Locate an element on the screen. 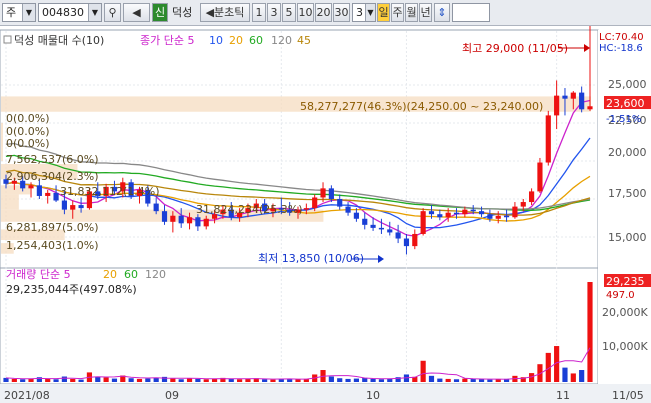 This screenshot has height=403, width=651. legend-checkbox is located at coordinates (7, 39).